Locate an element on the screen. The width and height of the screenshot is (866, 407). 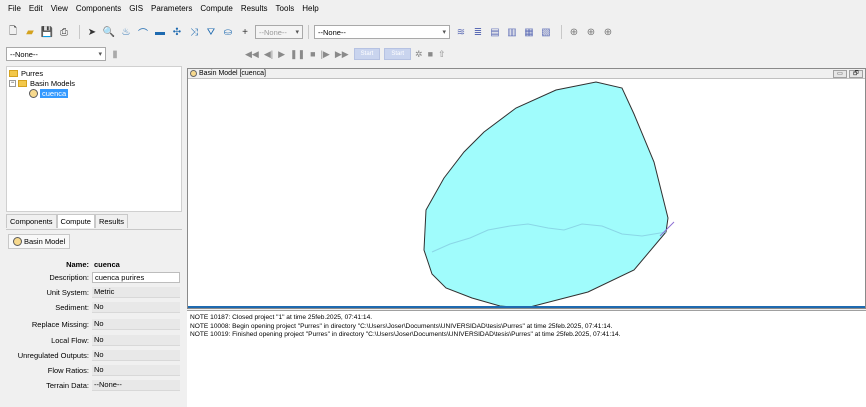
replace-missing-select: No is located at coordinates (136, 324).